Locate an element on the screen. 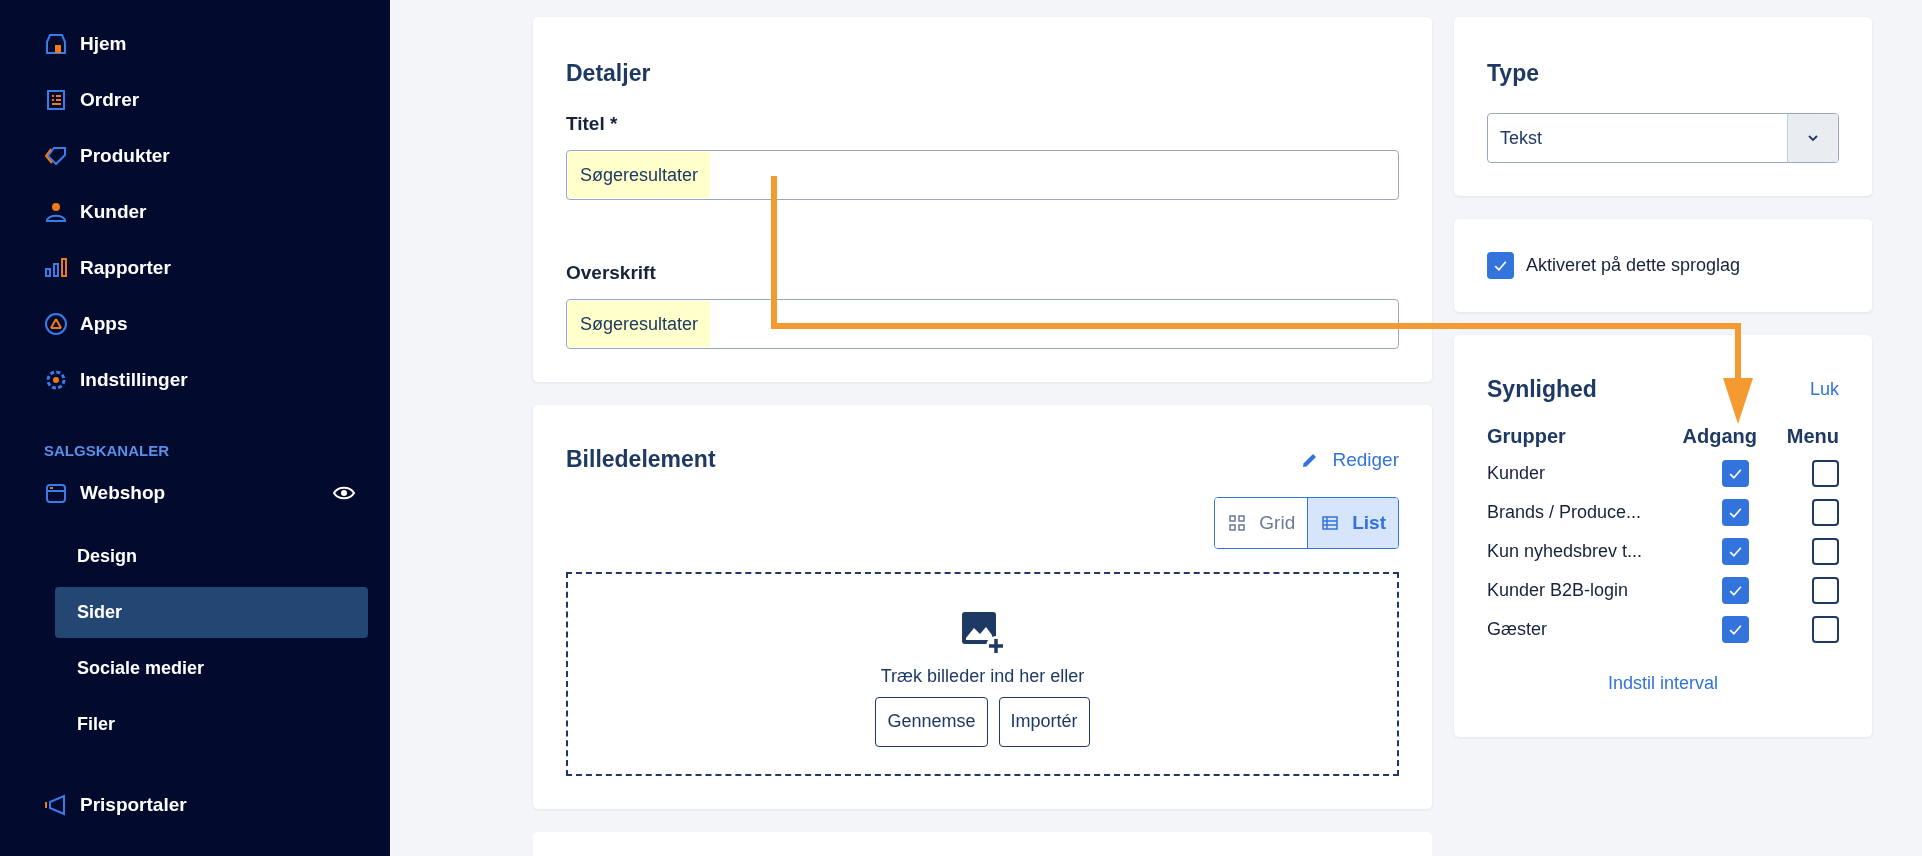 The height and width of the screenshot is (856, 1922). sub-nav-item: Sider is located at coordinates (211, 612).